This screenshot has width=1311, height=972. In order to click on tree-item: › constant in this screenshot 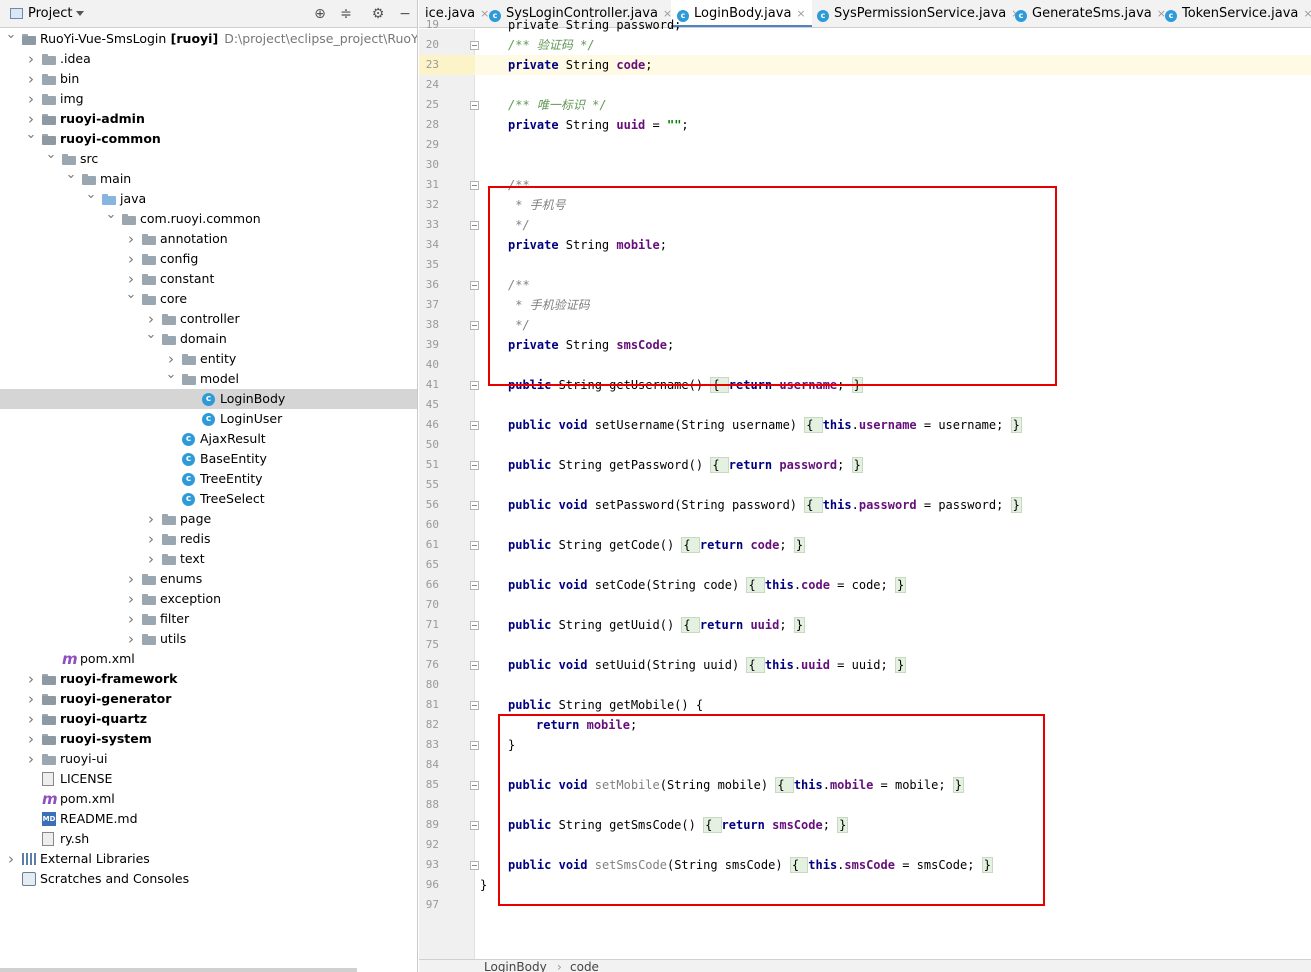, I will do `click(208, 279)`.